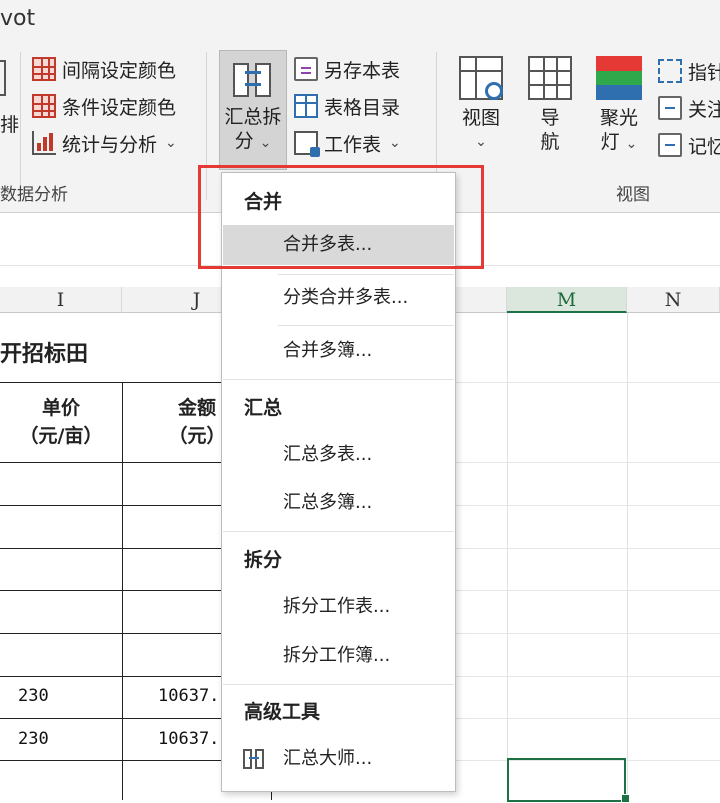 This screenshot has height=803, width=720. Describe the element at coordinates (341, 217) in the screenshot. I see `highlight-annotation-box` at that location.